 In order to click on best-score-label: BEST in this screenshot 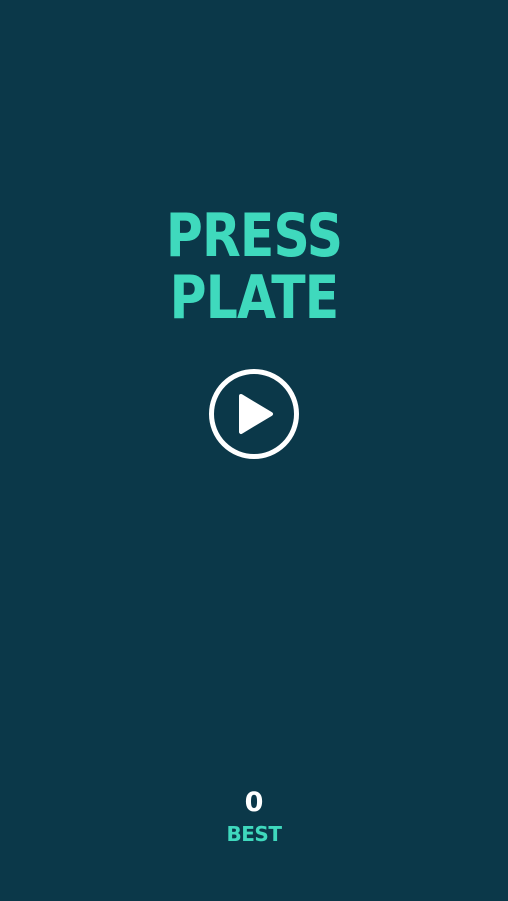, I will do `click(254, 834)`.